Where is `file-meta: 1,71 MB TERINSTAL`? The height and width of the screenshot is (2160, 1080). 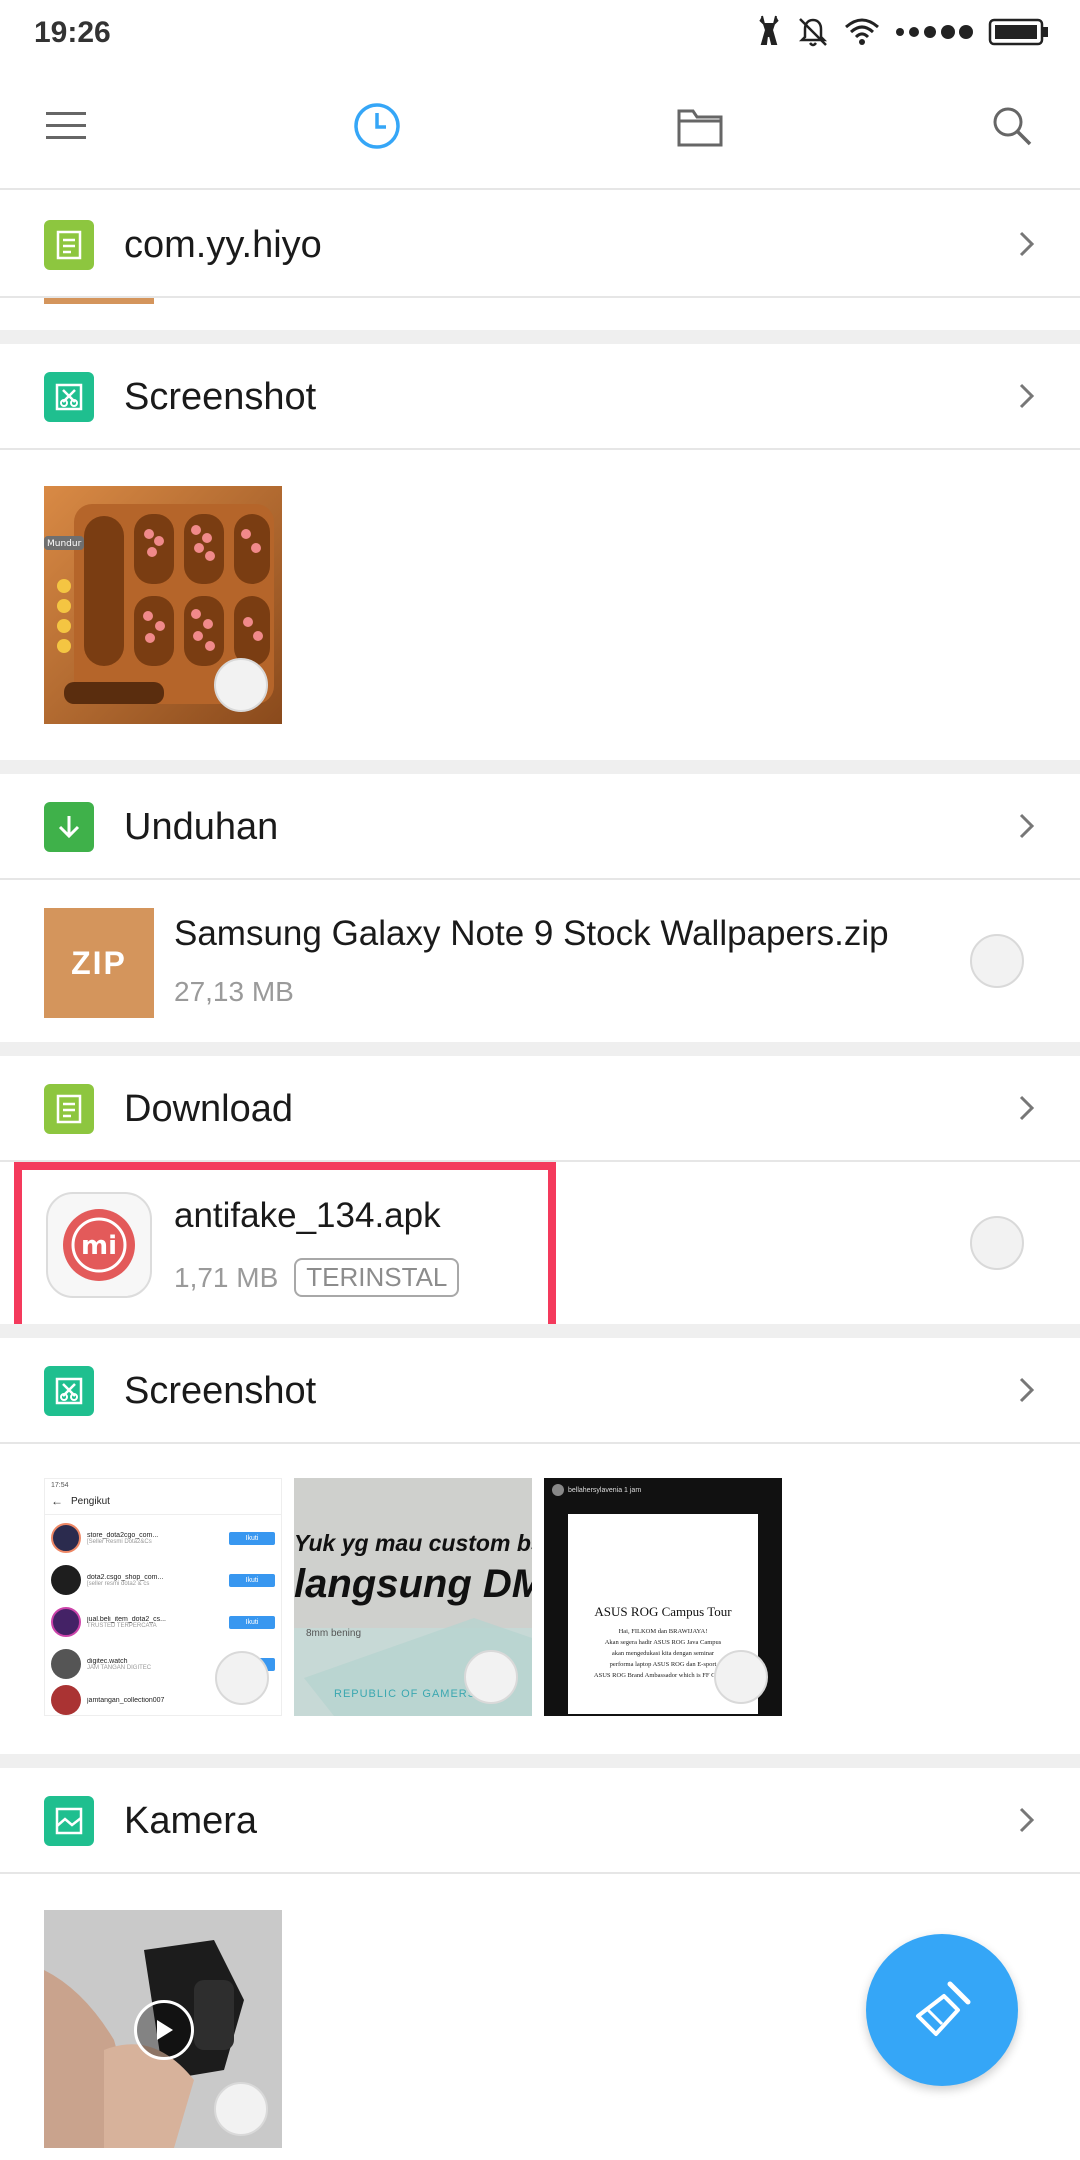 file-meta: 1,71 MB TERINSTAL is located at coordinates (317, 1277).